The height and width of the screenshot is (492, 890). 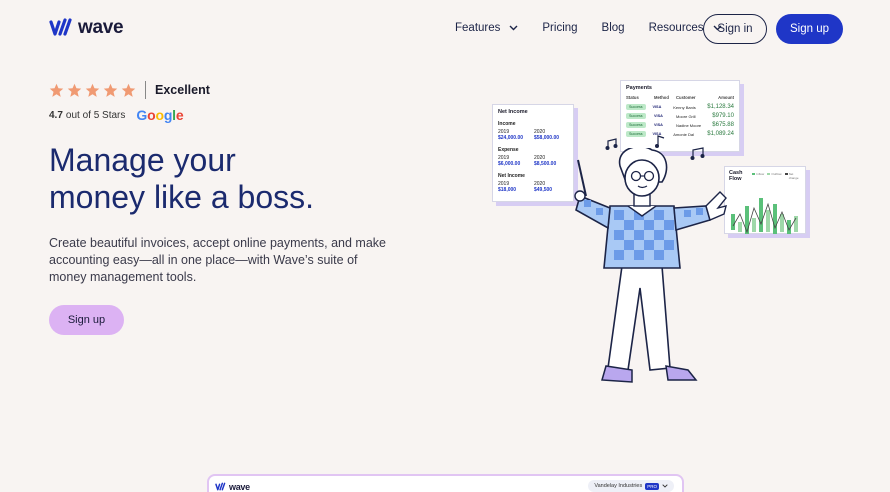 What do you see at coordinates (445, 483) in the screenshot?
I see `app-preview: wave Vandelay Industries PRO` at bounding box center [445, 483].